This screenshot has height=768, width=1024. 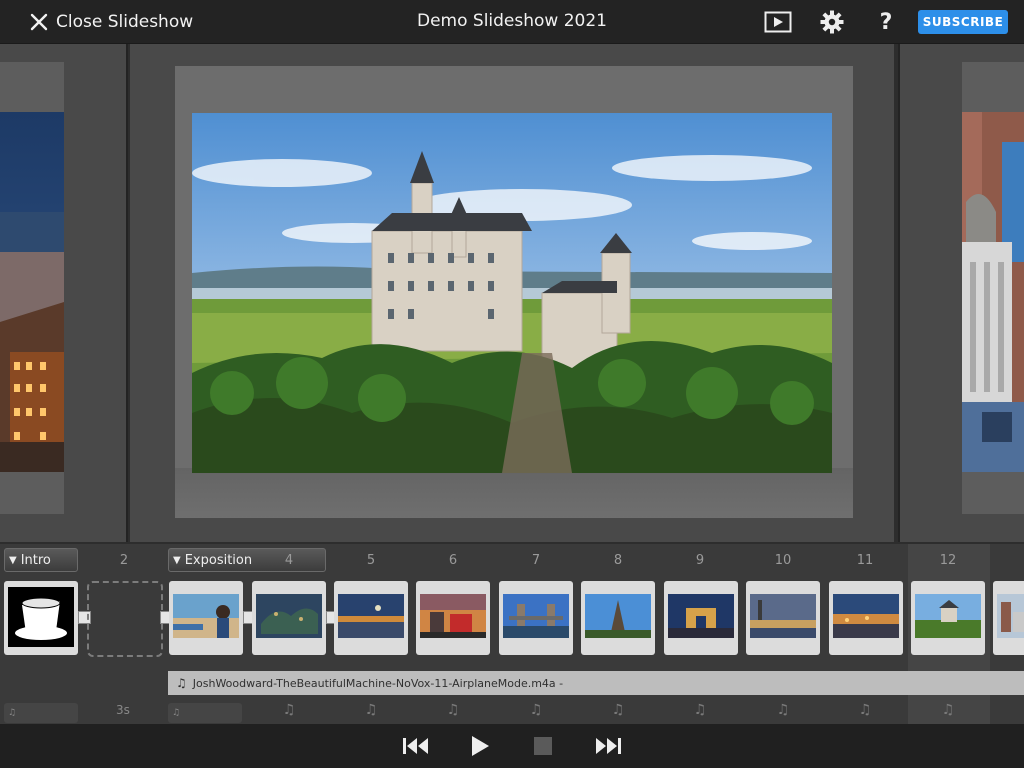 I want to click on slide-number: 12, so click(x=948, y=560).